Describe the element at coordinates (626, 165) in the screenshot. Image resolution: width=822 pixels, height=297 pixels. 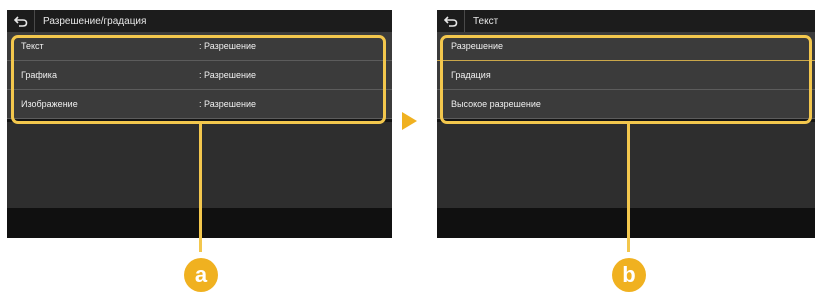
I see `empty-list-area` at that location.